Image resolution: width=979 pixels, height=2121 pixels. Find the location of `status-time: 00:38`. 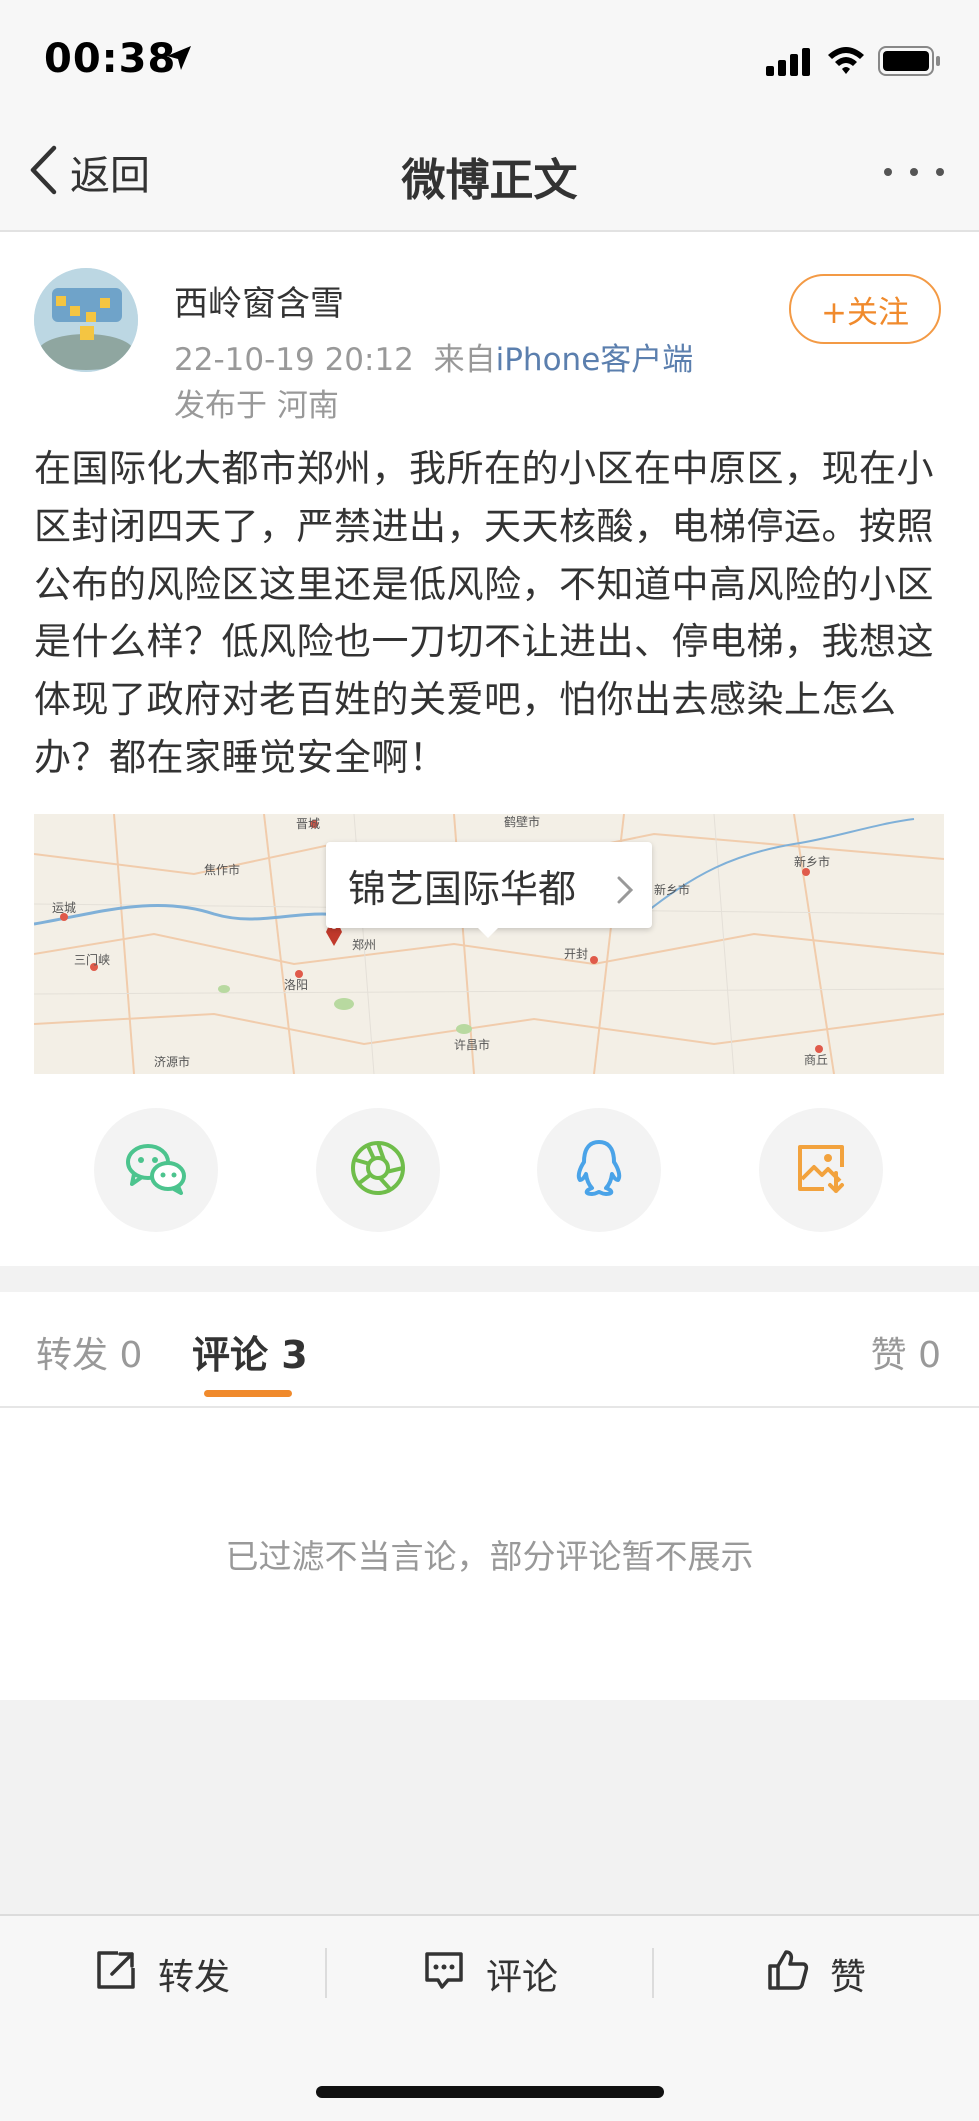

status-time: 00:38 is located at coordinates (110, 59).